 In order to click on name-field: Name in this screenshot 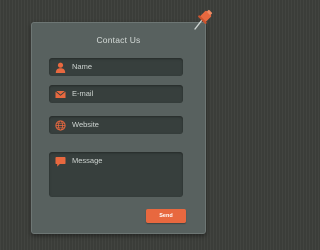, I will do `click(116, 67)`.